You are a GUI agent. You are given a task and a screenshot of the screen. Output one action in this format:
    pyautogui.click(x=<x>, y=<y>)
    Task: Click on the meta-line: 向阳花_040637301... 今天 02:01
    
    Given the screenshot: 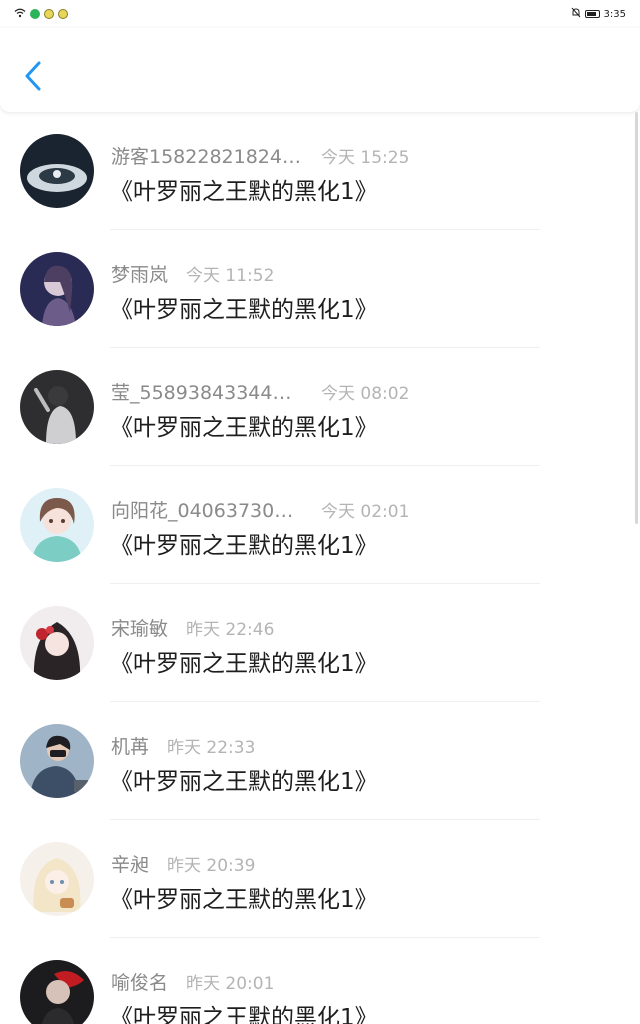 What is the action you would take?
    pyautogui.click(x=260, y=509)
    